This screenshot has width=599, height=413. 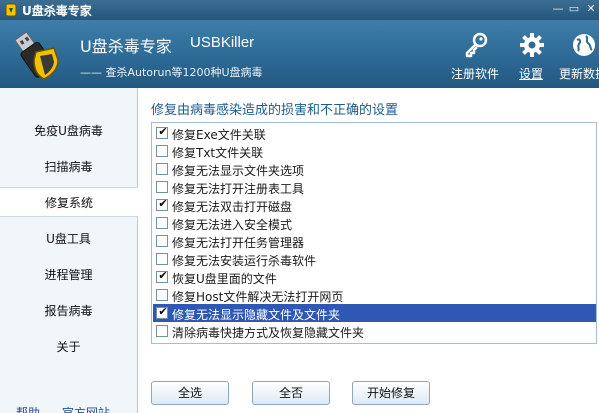 What do you see at coordinates (474, 74) in the screenshot?
I see `register-software-label: 注册软件` at bounding box center [474, 74].